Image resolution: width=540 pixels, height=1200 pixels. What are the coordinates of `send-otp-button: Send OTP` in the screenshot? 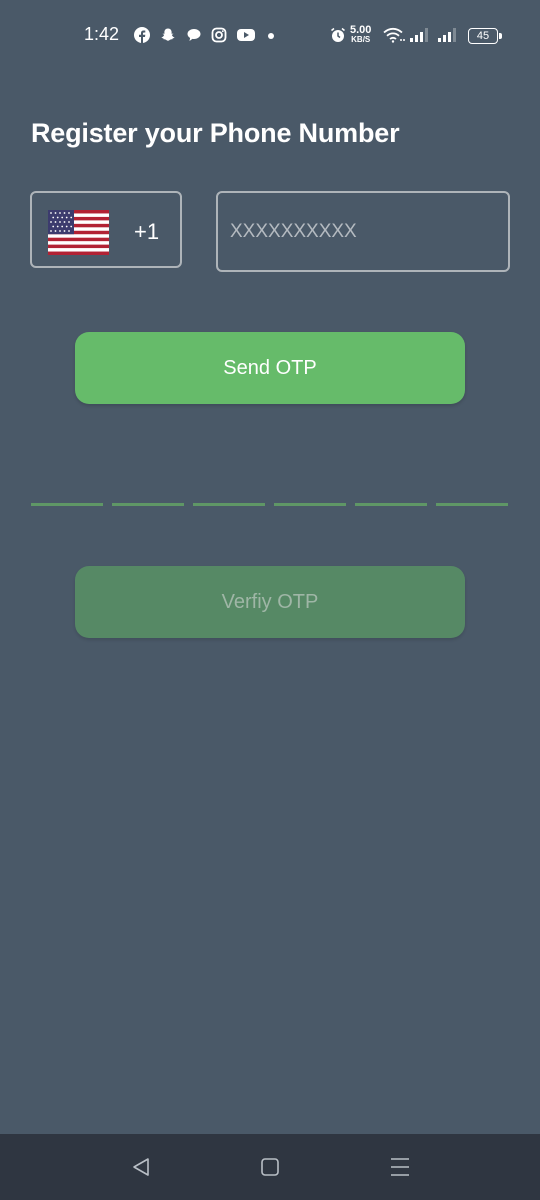 It's located at (270, 368).